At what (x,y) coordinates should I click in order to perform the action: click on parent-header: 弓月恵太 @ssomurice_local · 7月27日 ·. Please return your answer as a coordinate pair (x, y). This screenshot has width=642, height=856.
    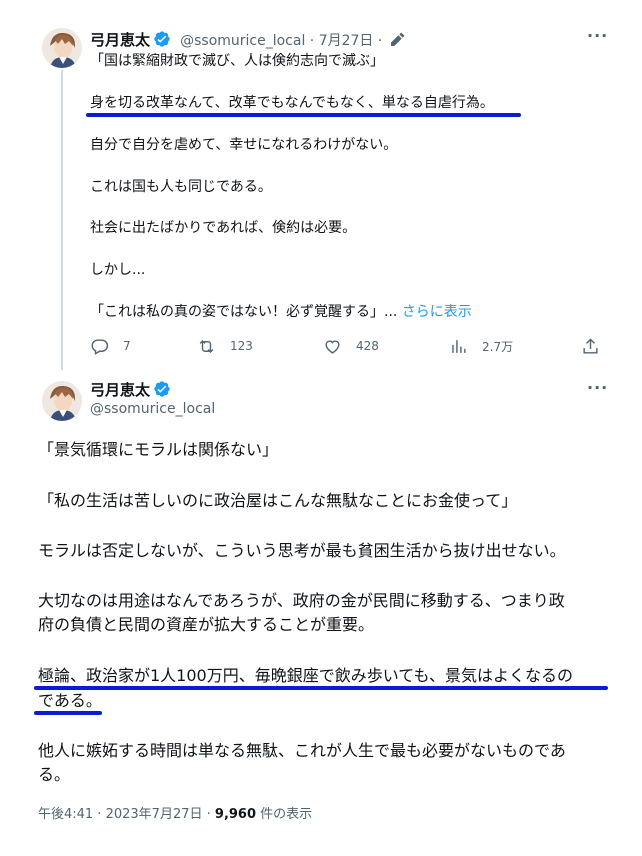
    Looking at the image, I should click on (247, 39).